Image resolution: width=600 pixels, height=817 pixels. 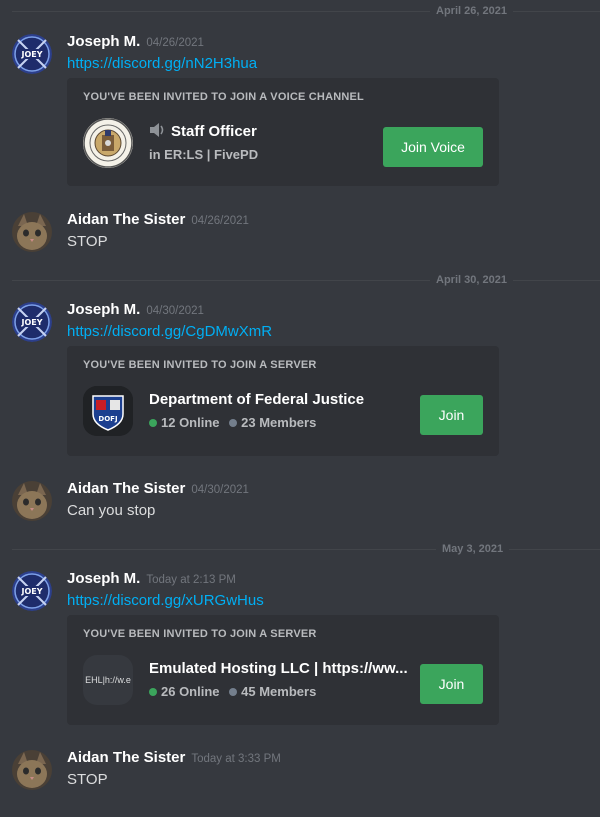 What do you see at coordinates (191, 580) in the screenshot?
I see `message-timestamp: Today at 2:13 PM` at bounding box center [191, 580].